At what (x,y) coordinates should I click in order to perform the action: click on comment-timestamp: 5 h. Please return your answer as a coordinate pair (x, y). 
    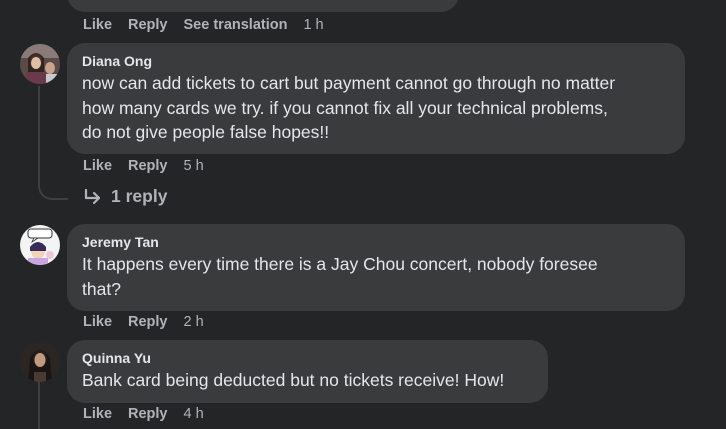
    Looking at the image, I should click on (194, 166).